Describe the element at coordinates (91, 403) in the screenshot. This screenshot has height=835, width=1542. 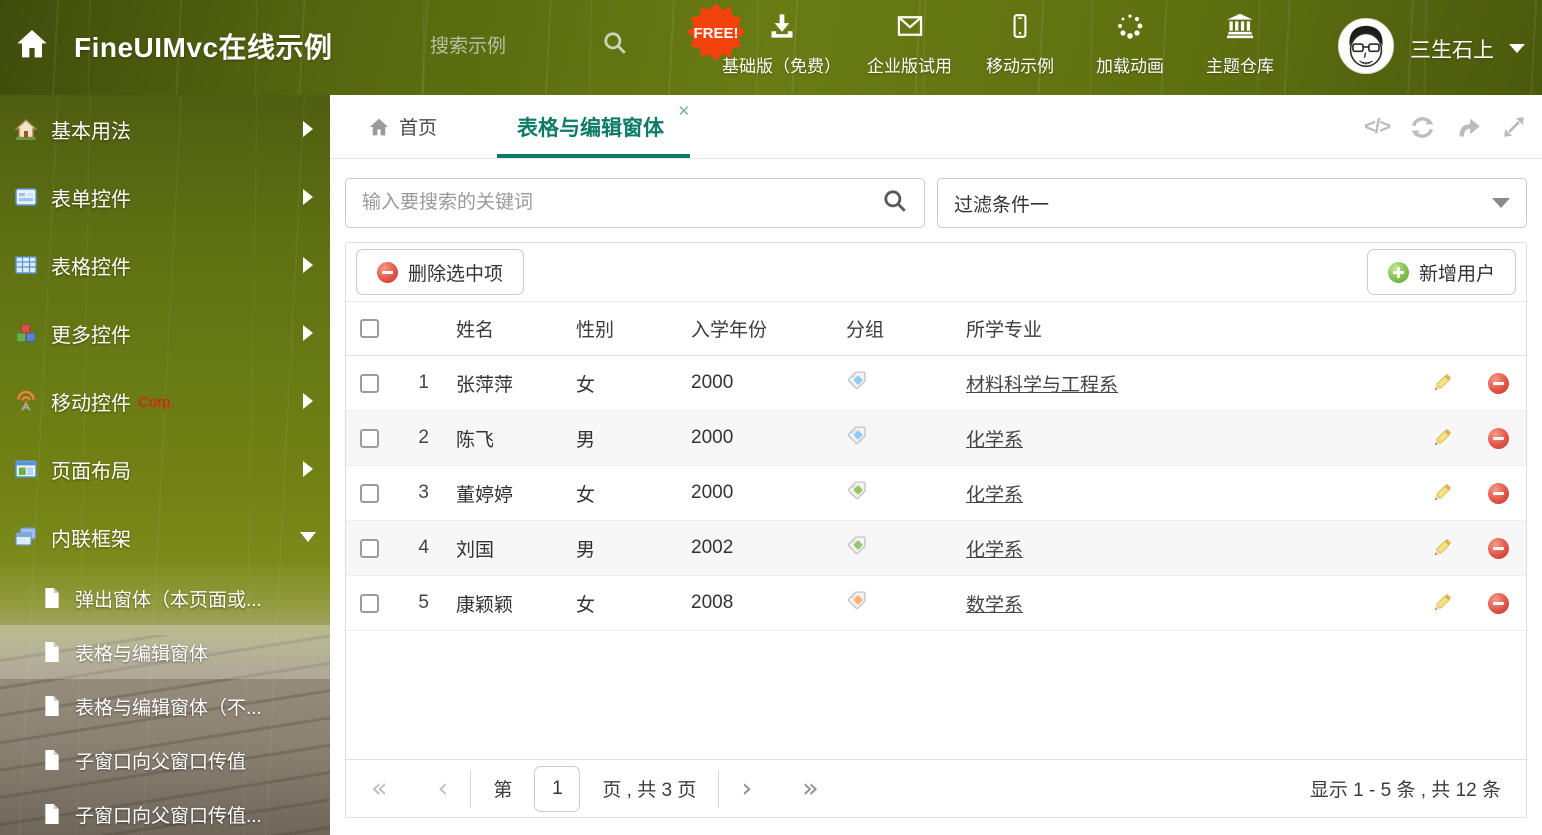
I see `sidebar-item-label: 移动控件` at that location.